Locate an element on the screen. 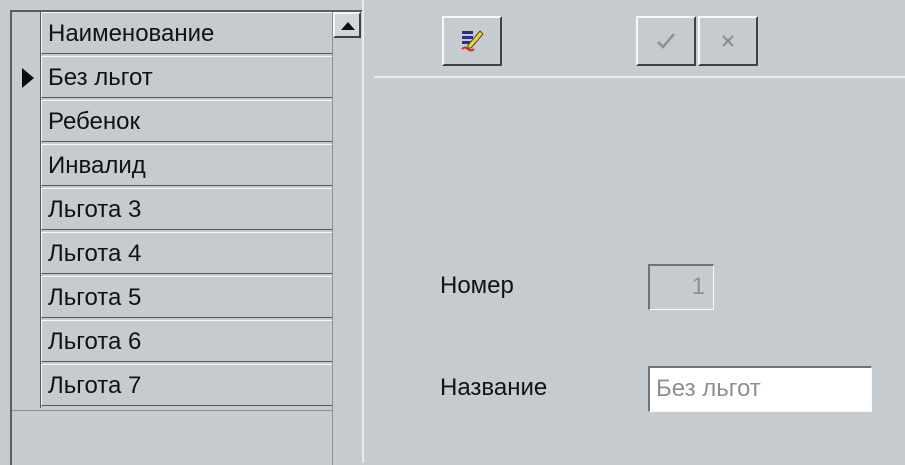 This screenshot has height=465, width=905. table-row: Льгота 6 is located at coordinates (177, 342).